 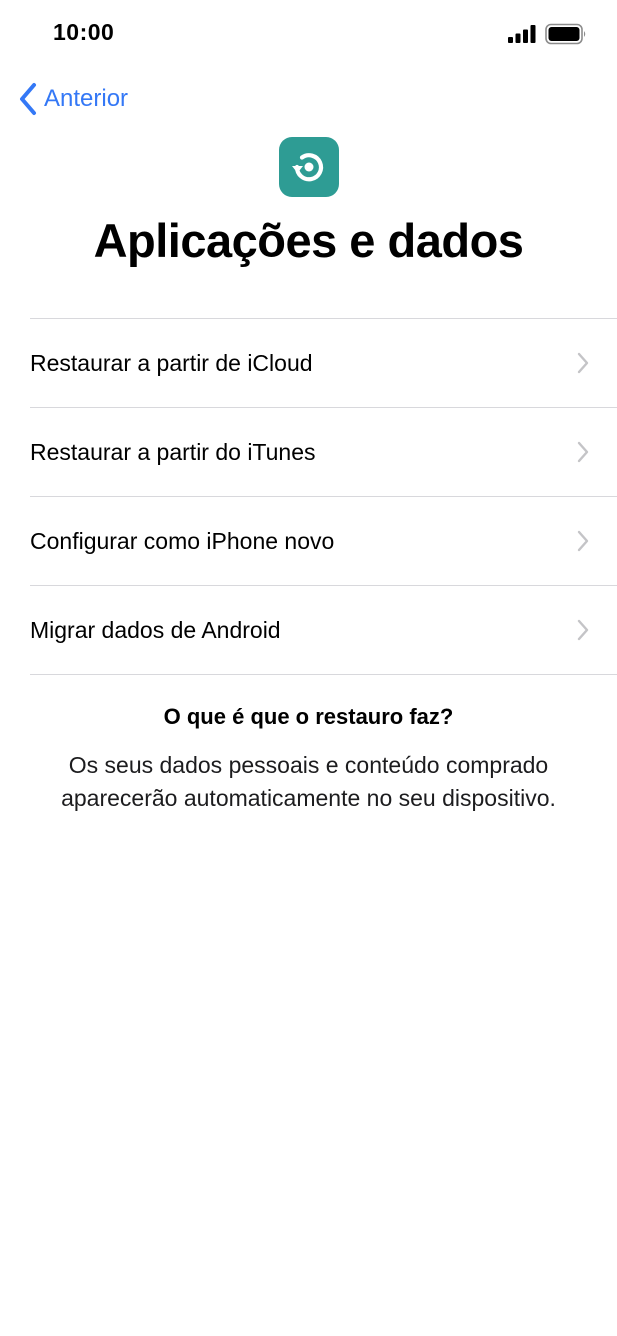 I want to click on battery-full-icon, so click(x=565, y=34).